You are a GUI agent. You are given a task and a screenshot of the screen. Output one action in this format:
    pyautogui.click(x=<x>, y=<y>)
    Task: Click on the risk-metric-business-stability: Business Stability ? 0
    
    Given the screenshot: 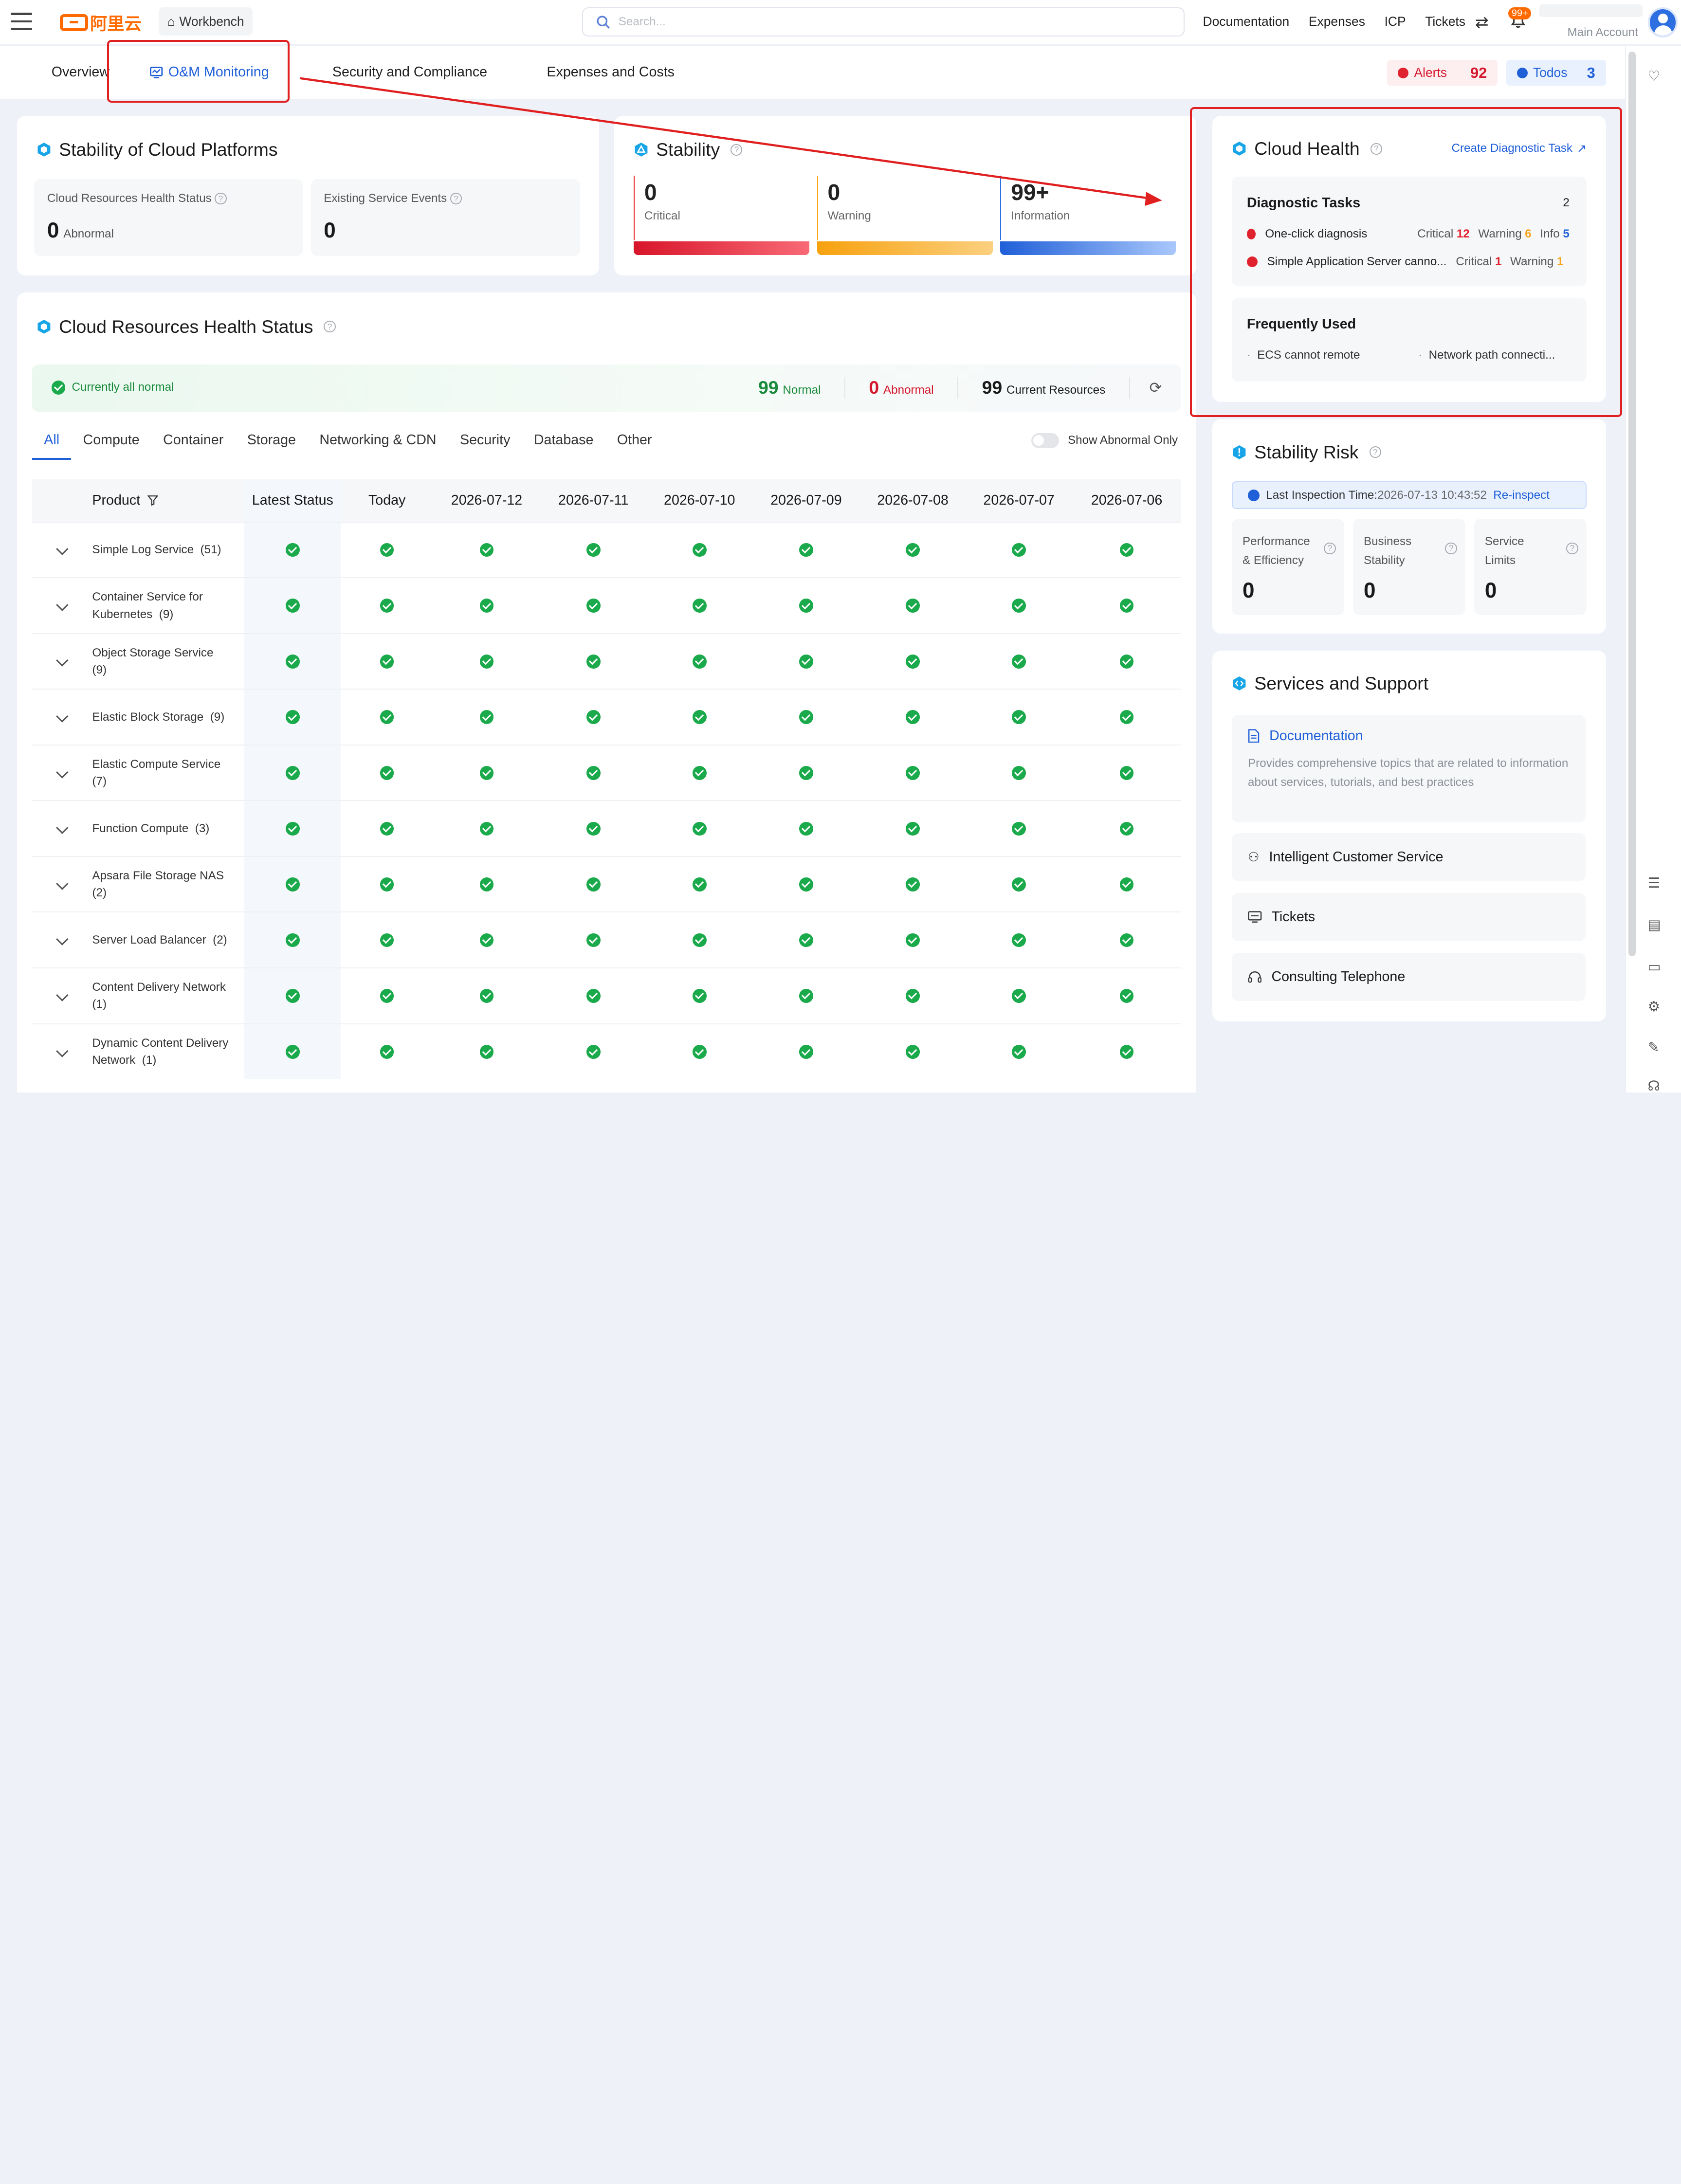 What is the action you would take?
    pyautogui.click(x=1409, y=567)
    